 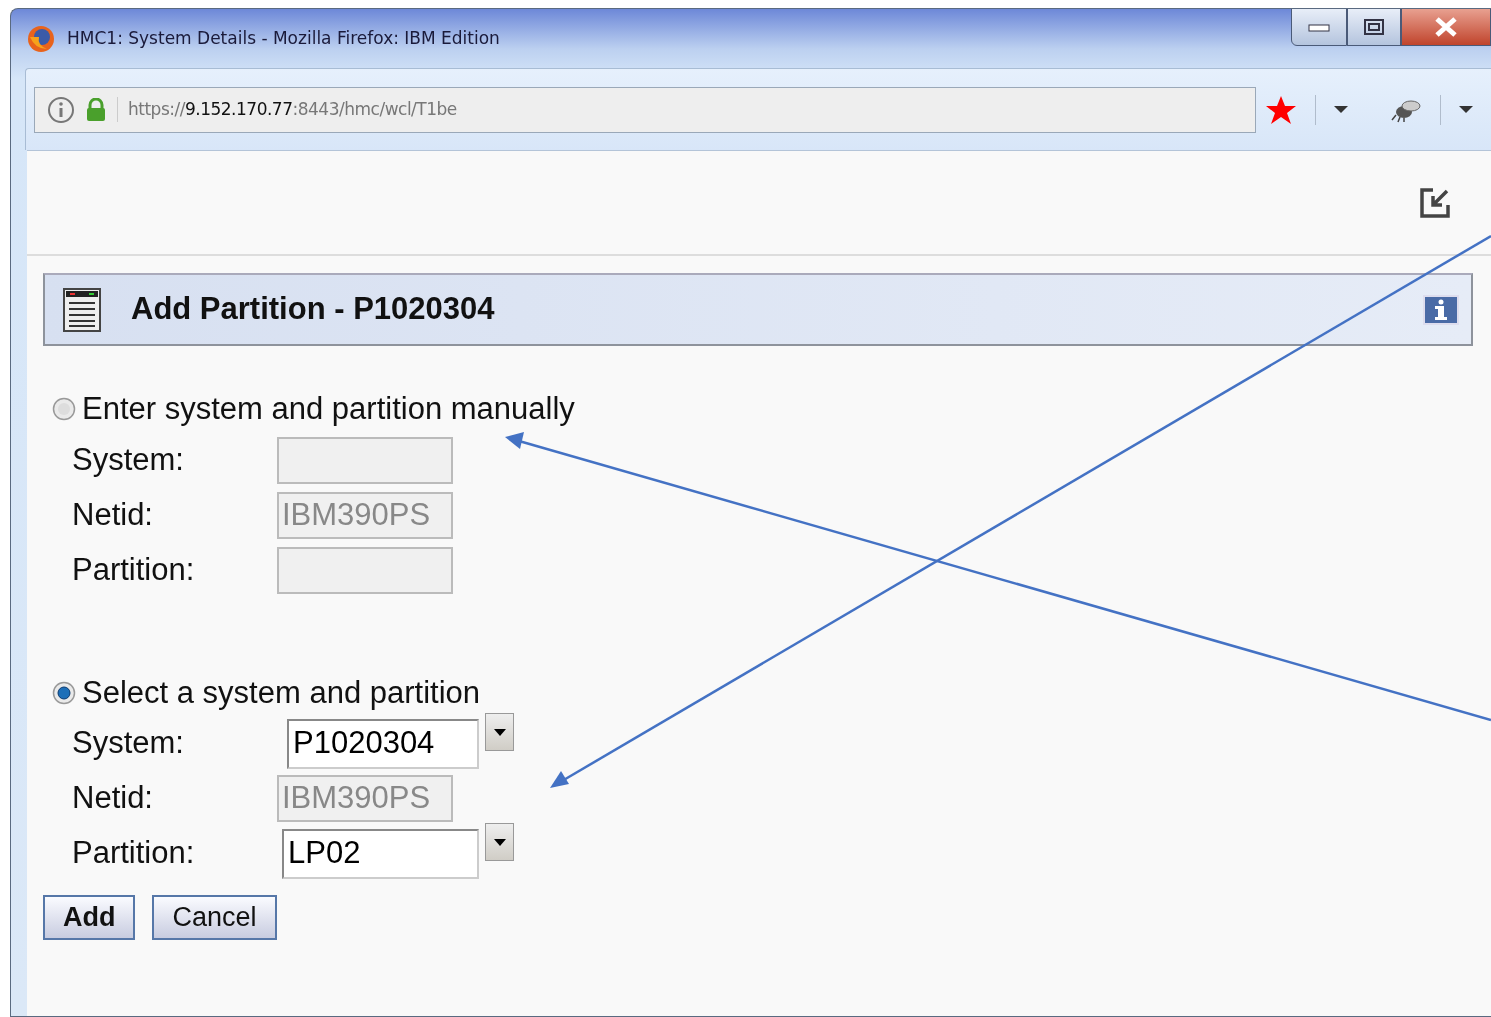 I want to click on combo-box: LP02, so click(x=380, y=853).